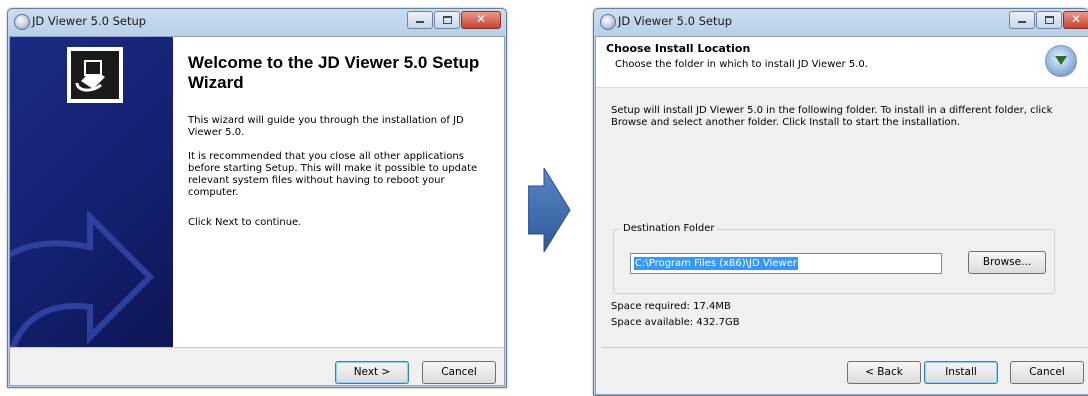 This screenshot has width=1088, height=396. I want to click on install-globe-icon, so click(1061, 61).